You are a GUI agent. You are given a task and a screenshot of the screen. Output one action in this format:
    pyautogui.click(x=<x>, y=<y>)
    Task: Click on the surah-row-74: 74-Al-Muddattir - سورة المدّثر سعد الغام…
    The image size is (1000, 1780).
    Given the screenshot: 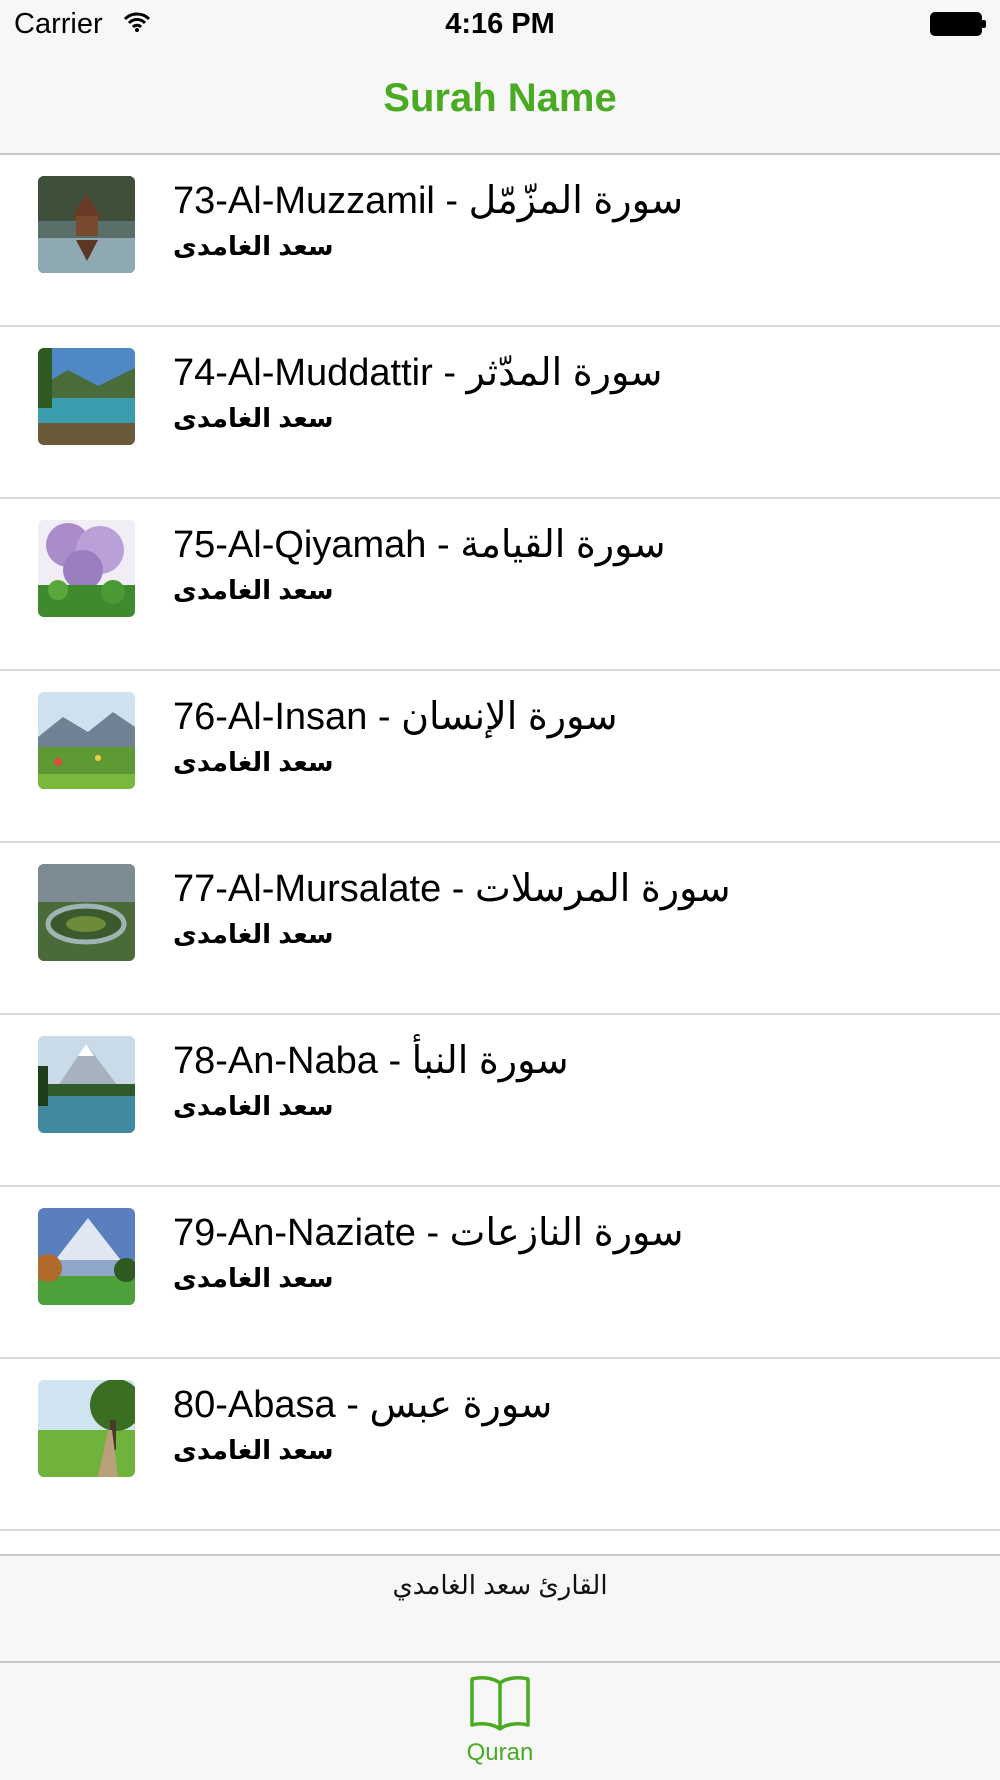 What is the action you would take?
    pyautogui.click(x=500, y=413)
    